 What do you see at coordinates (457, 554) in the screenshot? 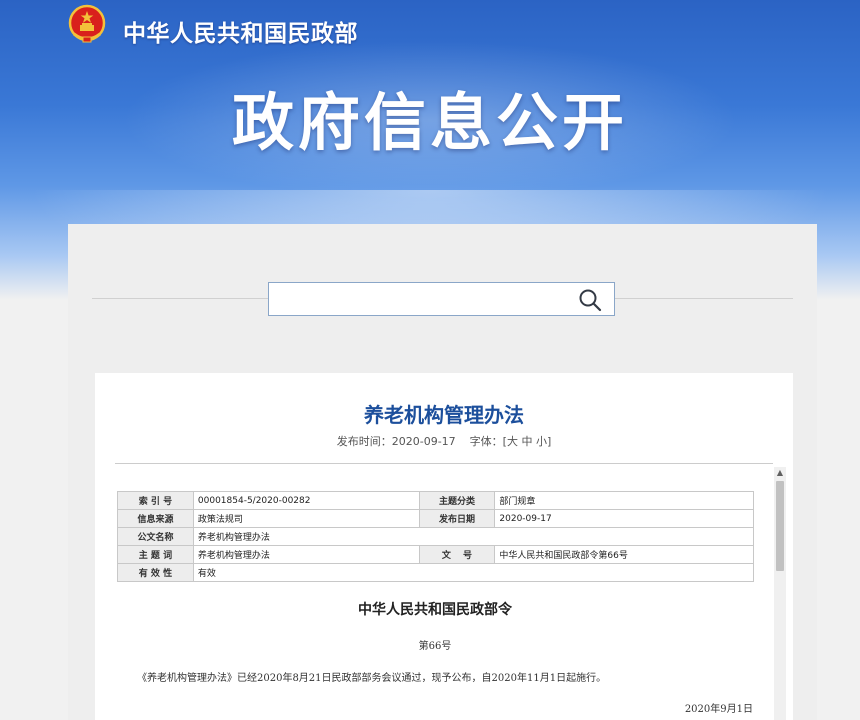
I see `table-label: 文 号` at bounding box center [457, 554].